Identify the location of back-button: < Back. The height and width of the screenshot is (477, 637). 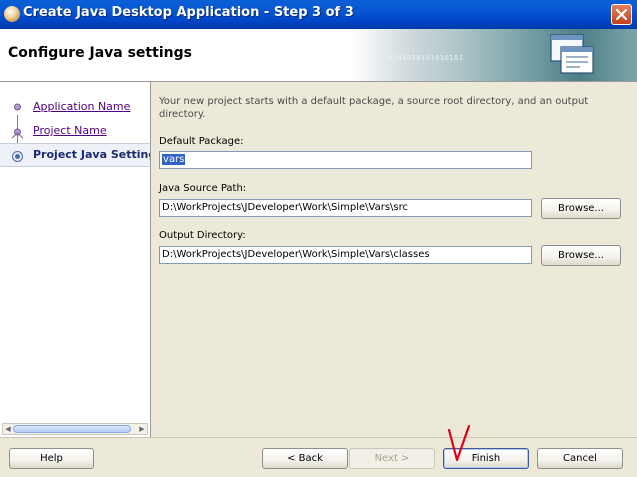
(305, 458).